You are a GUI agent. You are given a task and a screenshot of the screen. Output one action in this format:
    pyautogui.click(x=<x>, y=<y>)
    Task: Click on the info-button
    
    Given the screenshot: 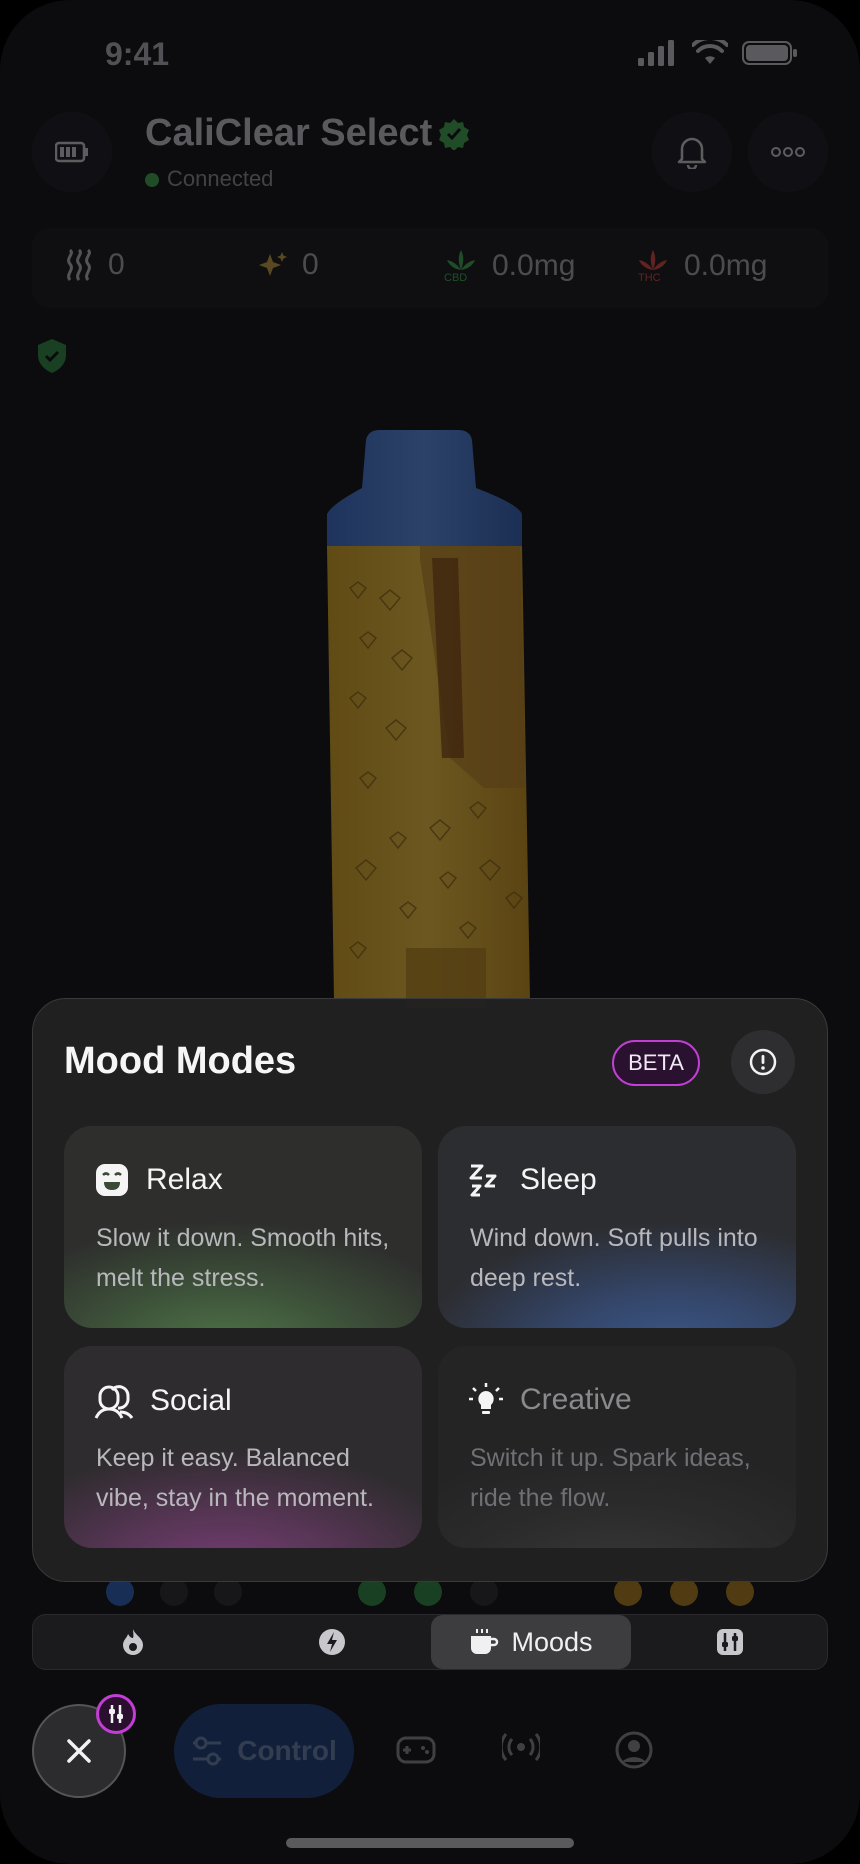 What is the action you would take?
    pyautogui.click(x=763, y=1062)
    